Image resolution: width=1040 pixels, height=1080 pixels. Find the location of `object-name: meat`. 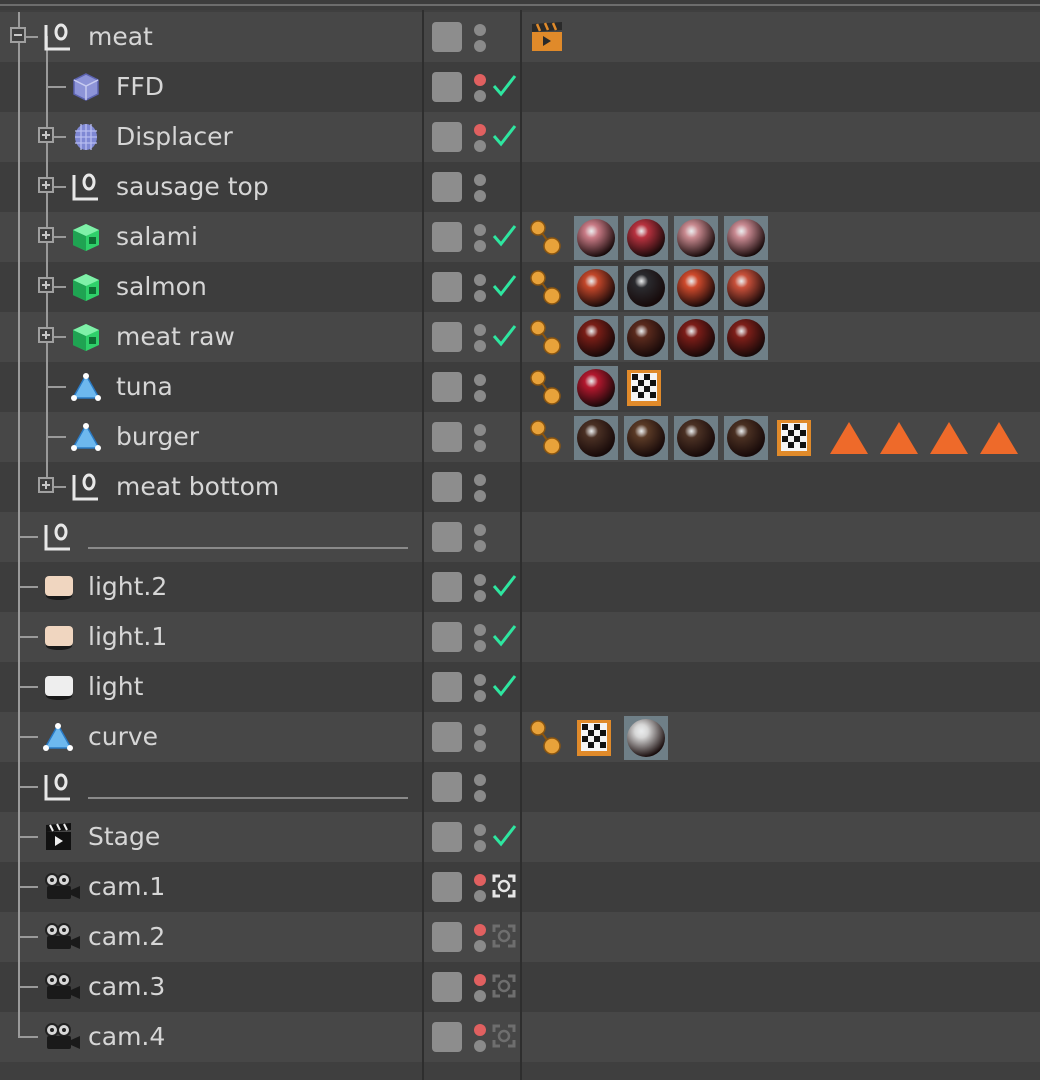

object-name: meat is located at coordinates (120, 37).